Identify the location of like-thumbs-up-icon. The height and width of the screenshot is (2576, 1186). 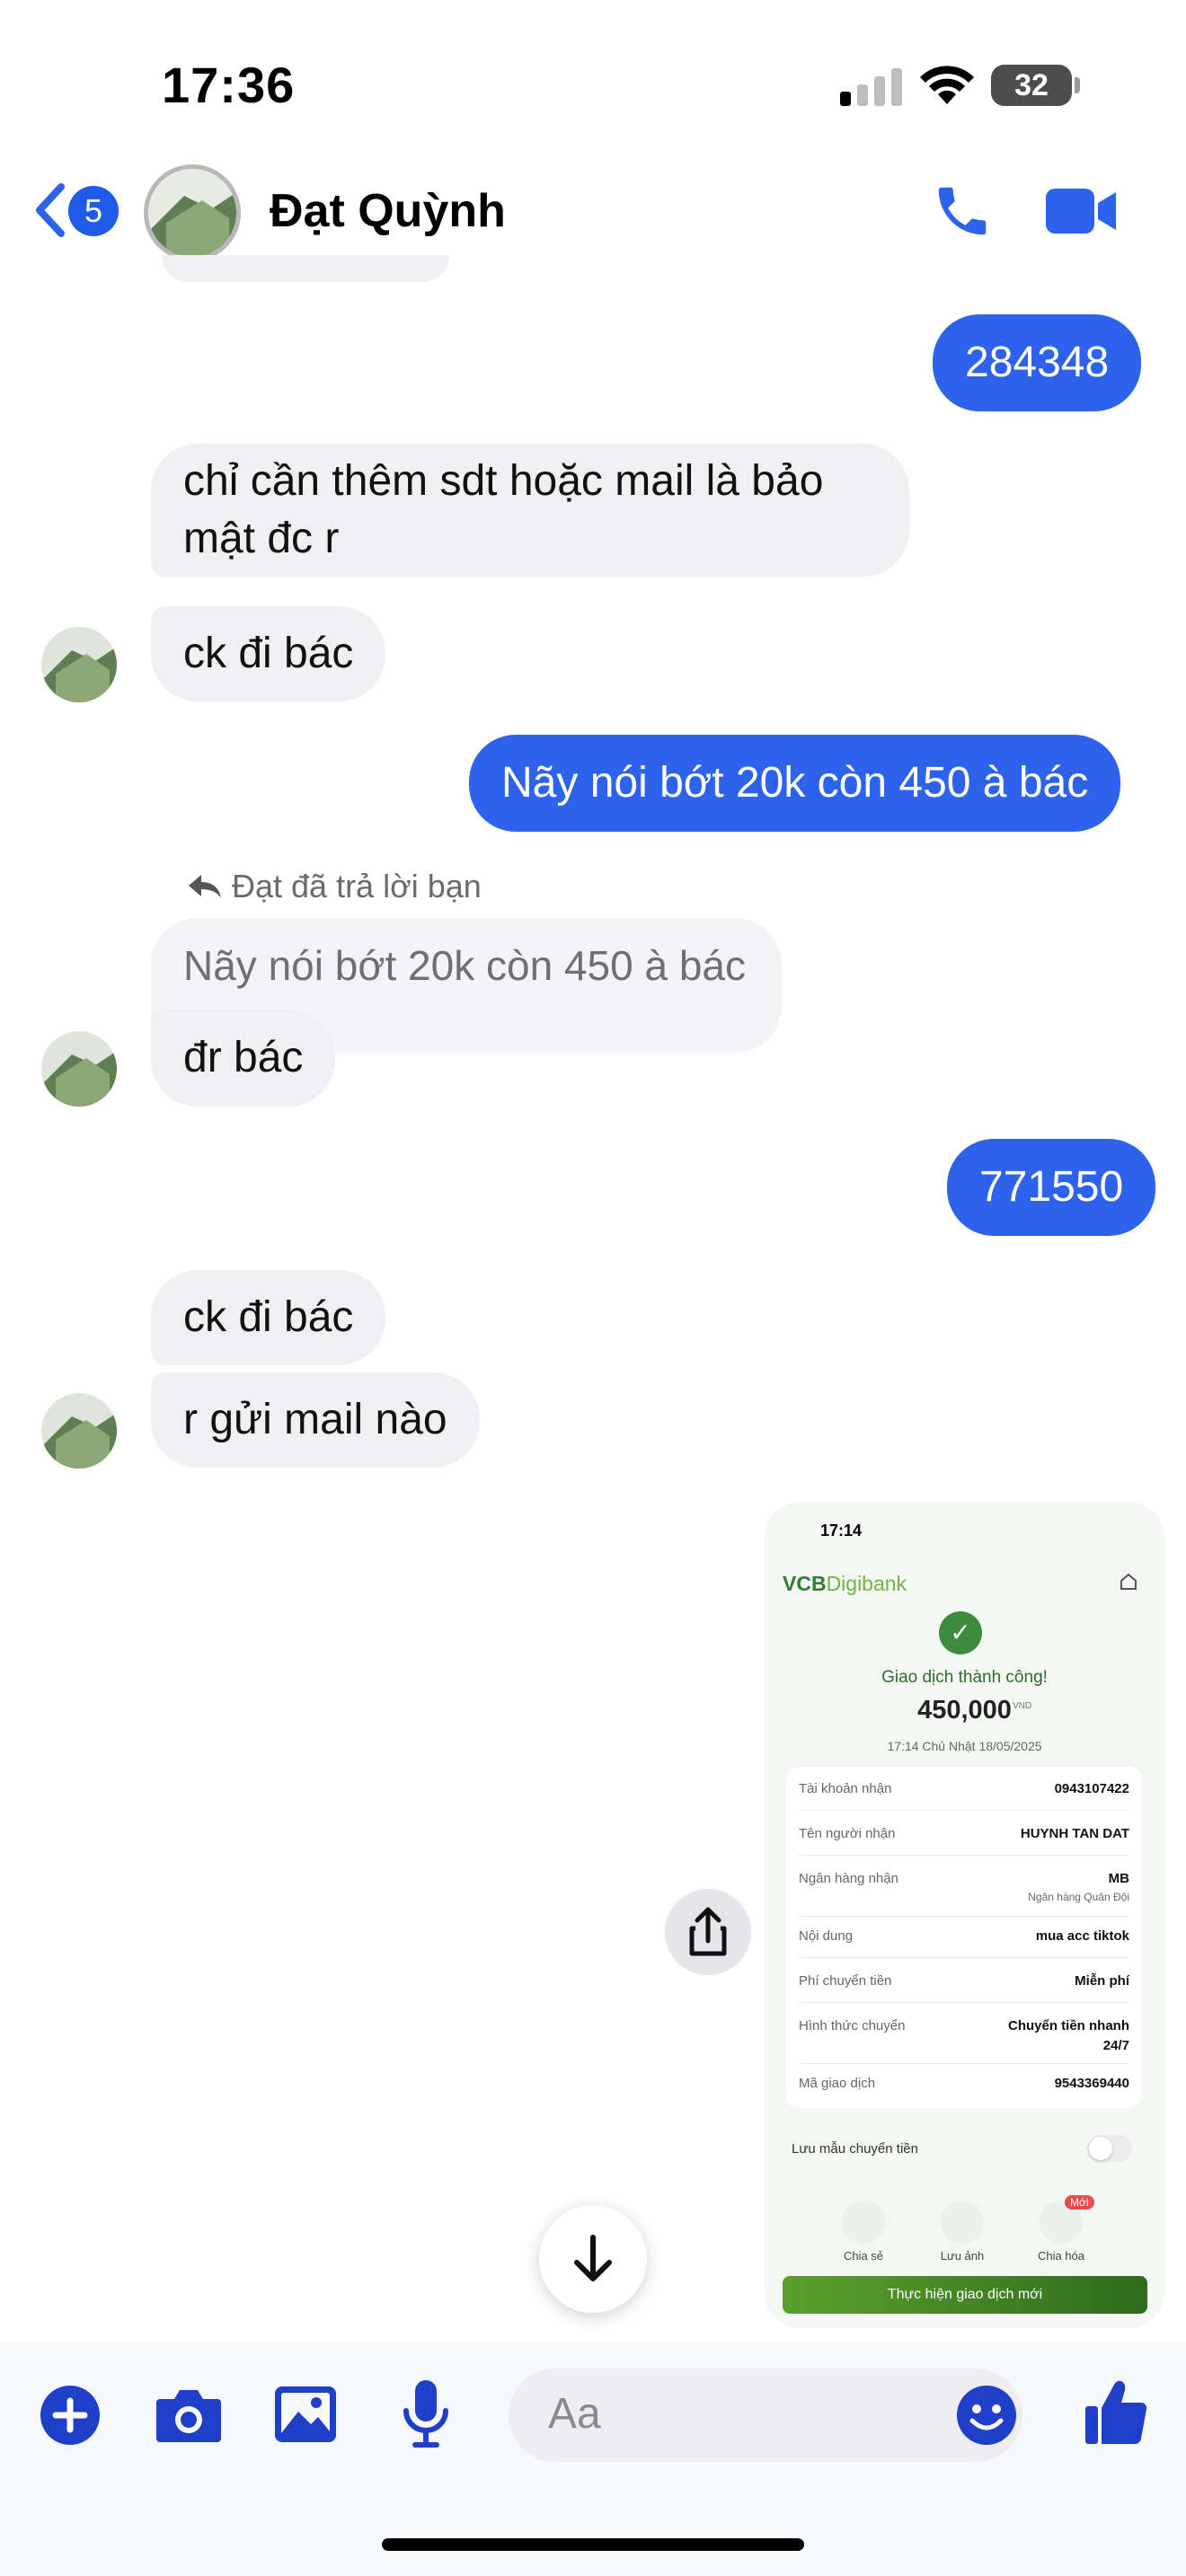
(1116, 2412).